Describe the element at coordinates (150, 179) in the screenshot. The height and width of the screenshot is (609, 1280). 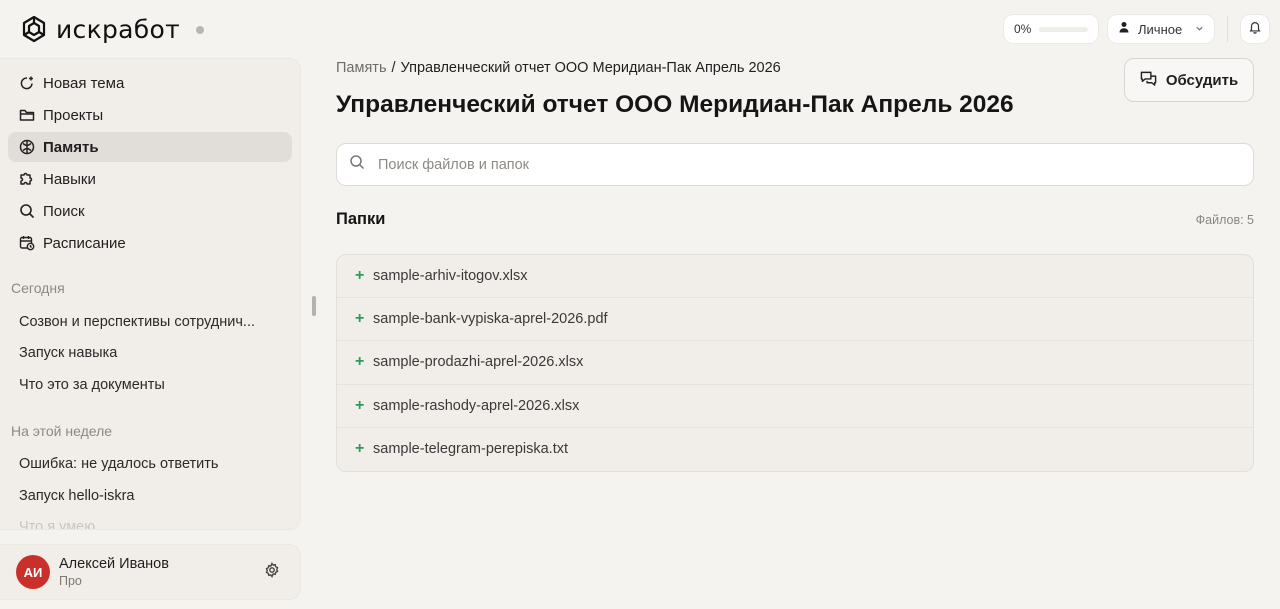
I see `sidebar-item-skills: Навыки` at that location.